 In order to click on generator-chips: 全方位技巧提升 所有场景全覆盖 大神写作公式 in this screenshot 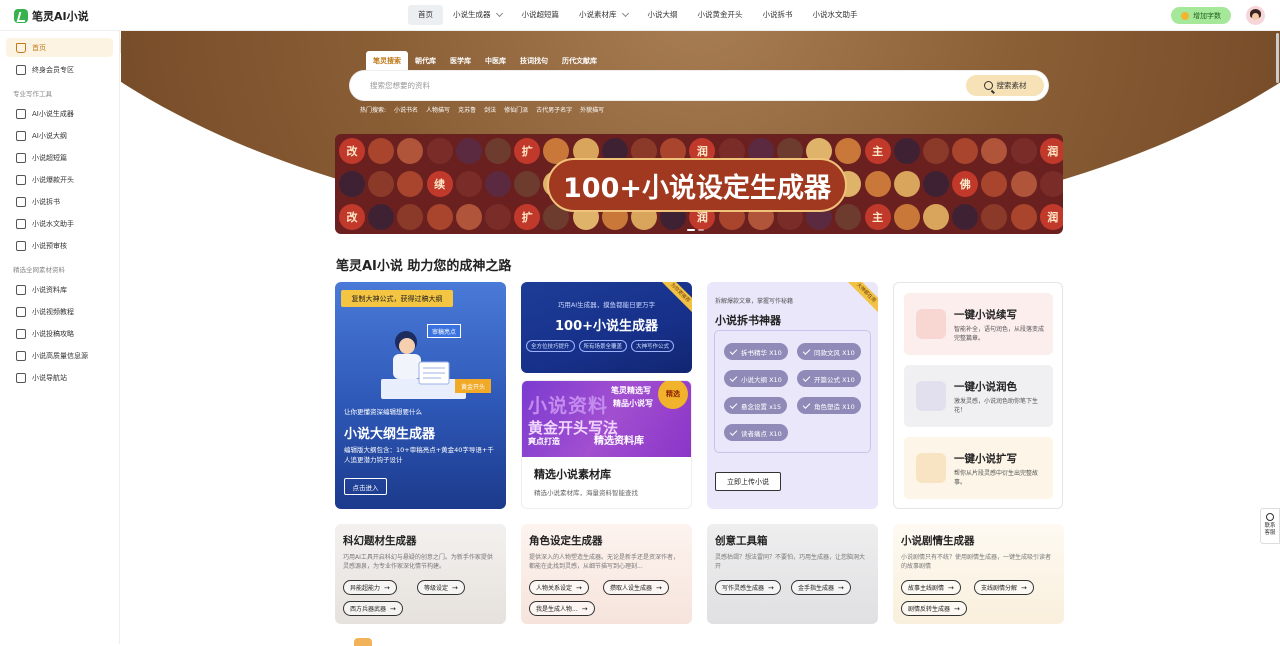, I will do `click(600, 346)`.